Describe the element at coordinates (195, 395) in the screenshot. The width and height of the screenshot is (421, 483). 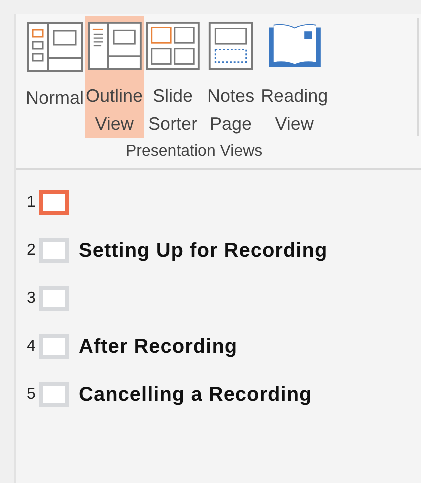
I see `slide-title: Cancelling a Recording` at that location.